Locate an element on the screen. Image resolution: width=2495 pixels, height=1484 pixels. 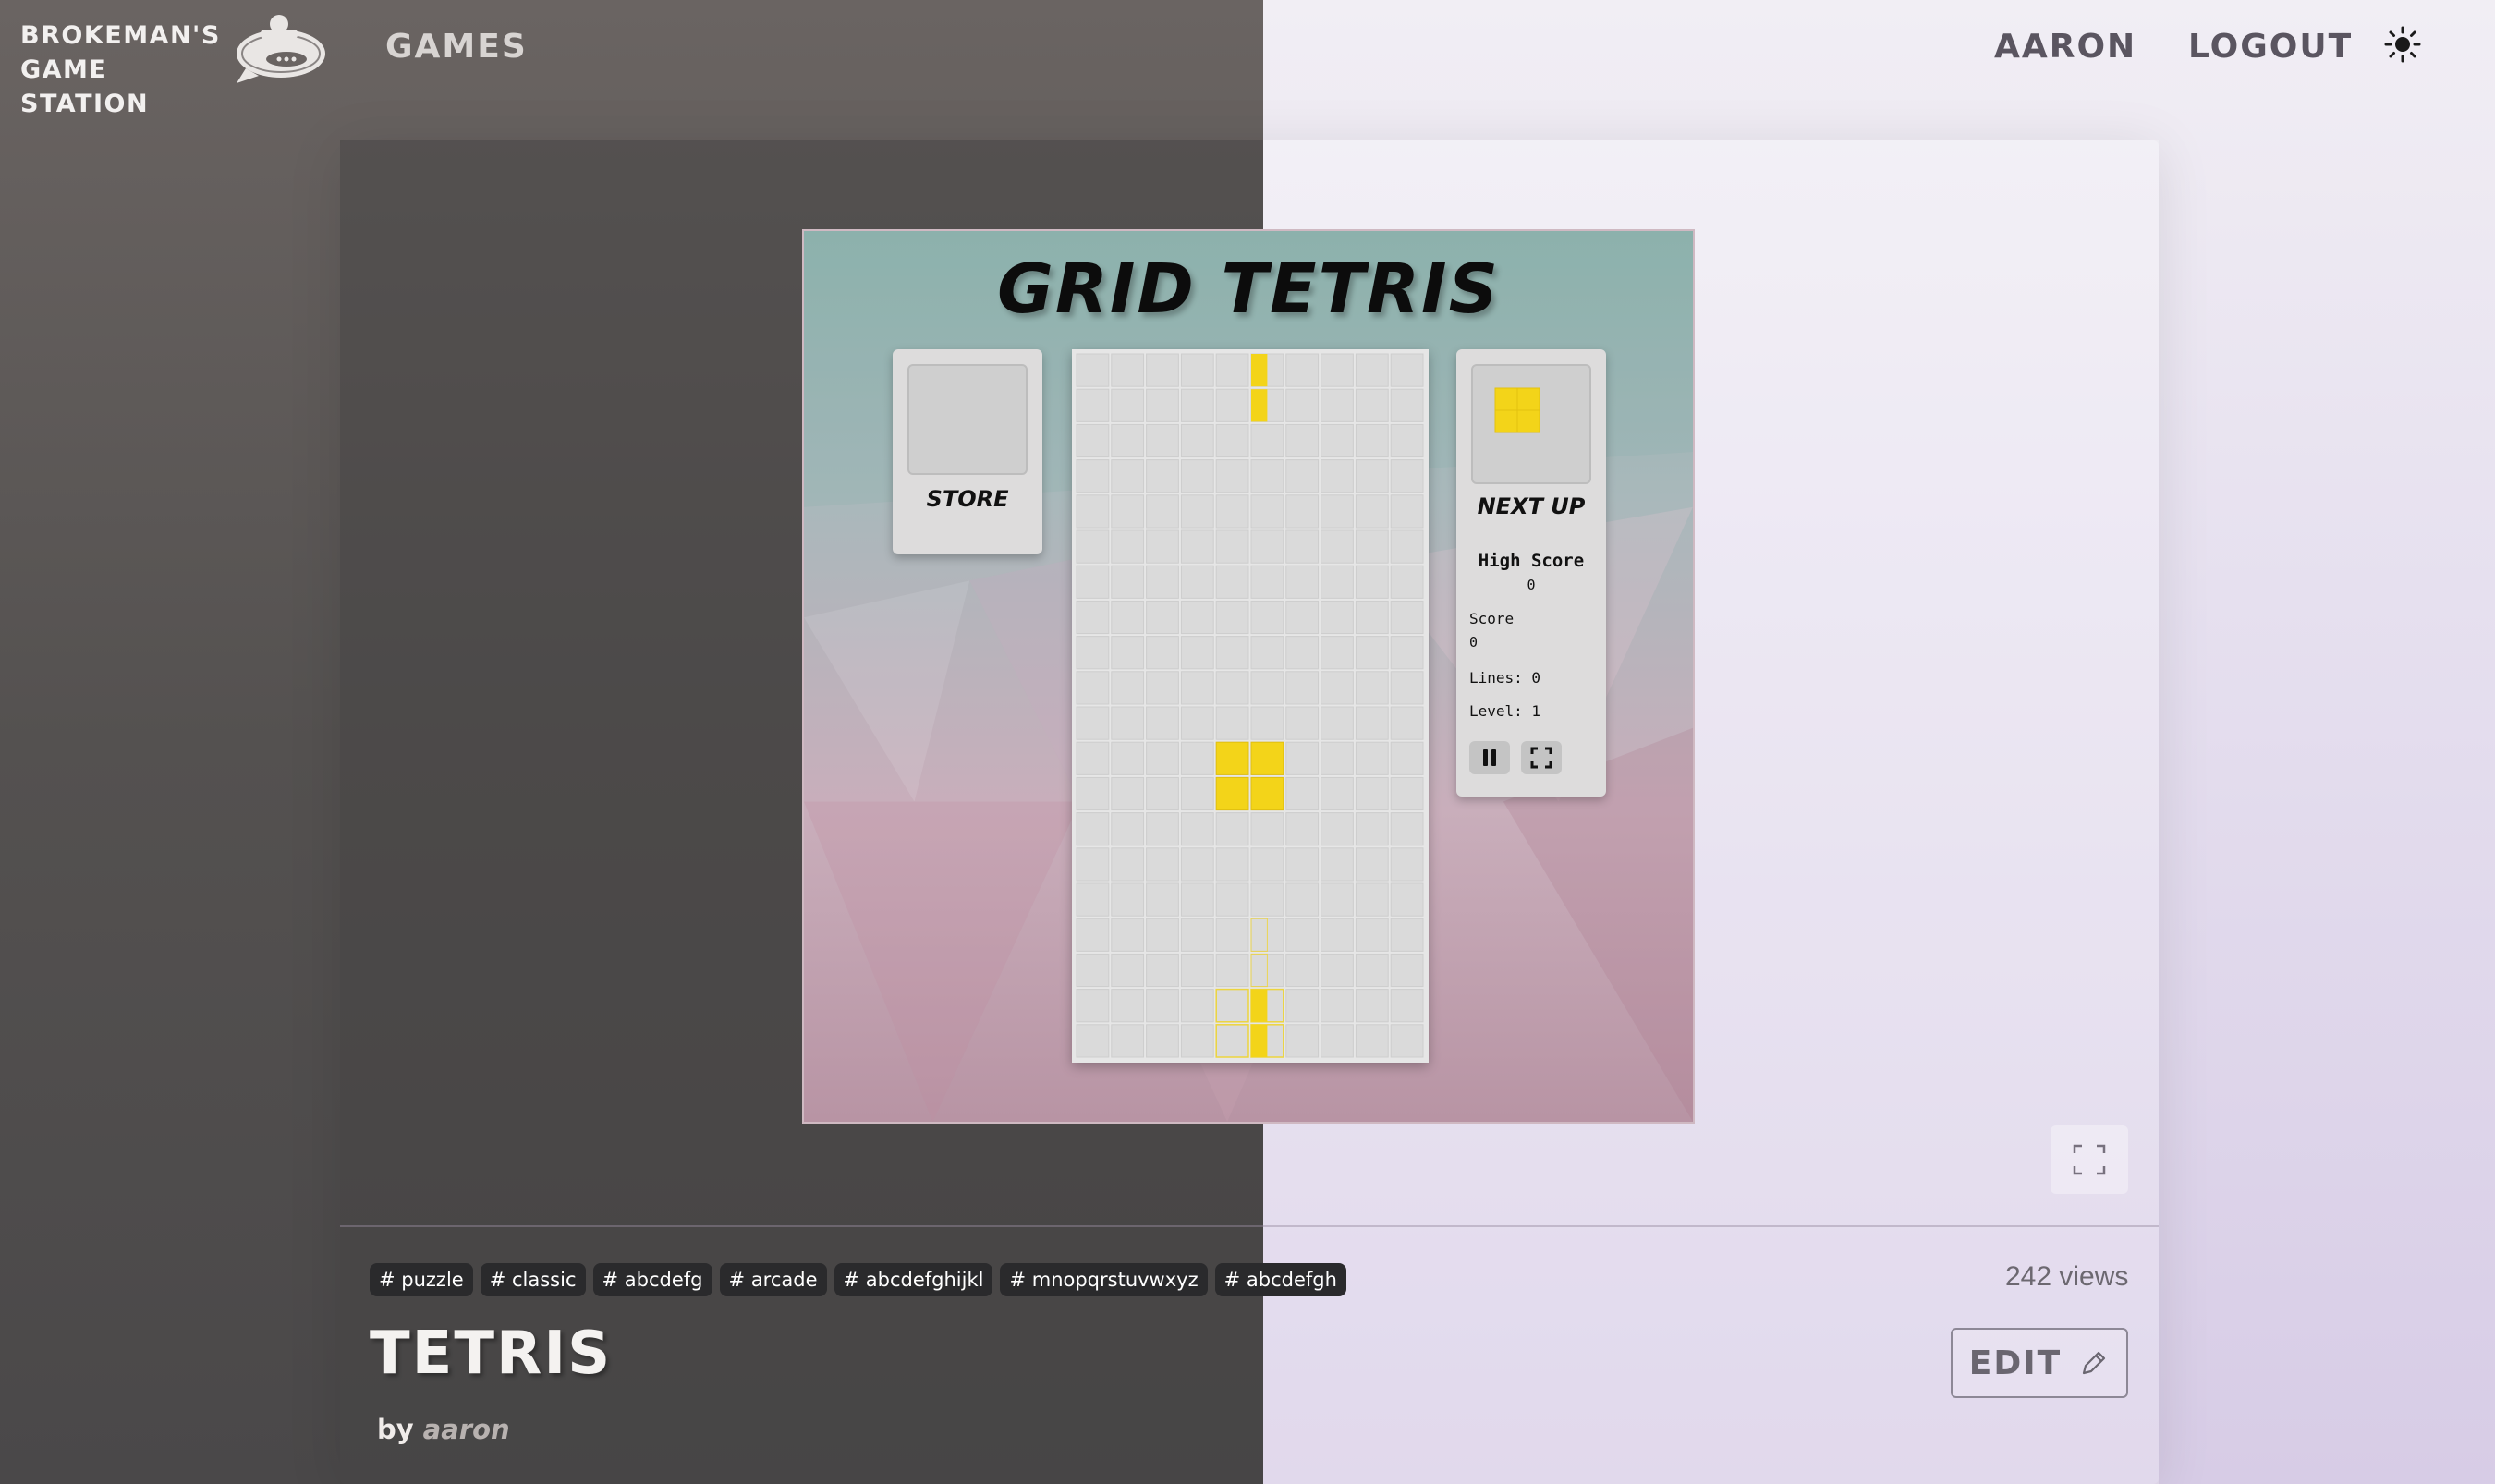
nav-user-link: AARON is located at coordinates (2065, 47).